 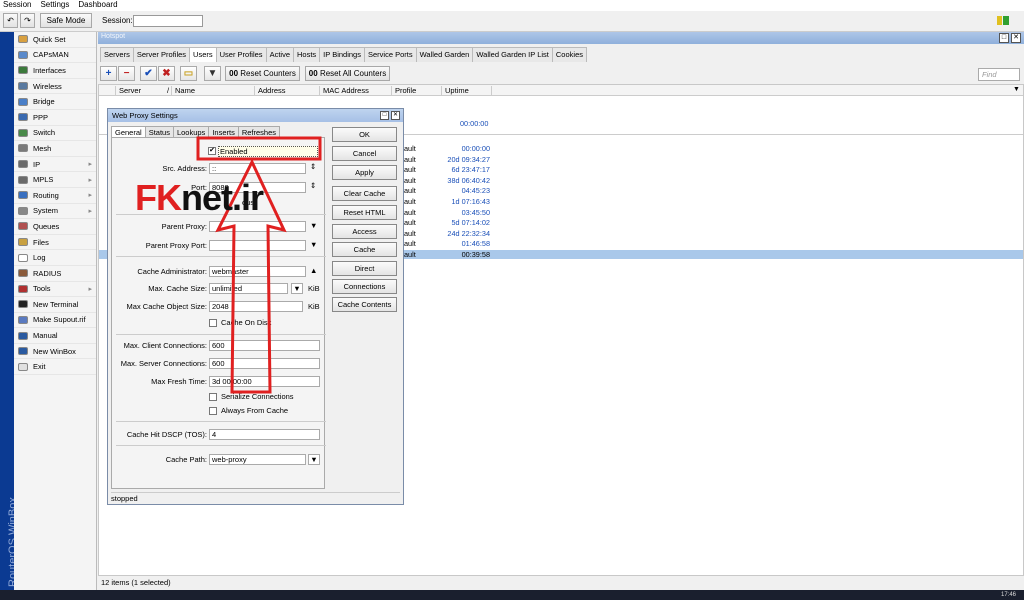 I want to click on tab-hosts: Hosts, so click(x=307, y=54).